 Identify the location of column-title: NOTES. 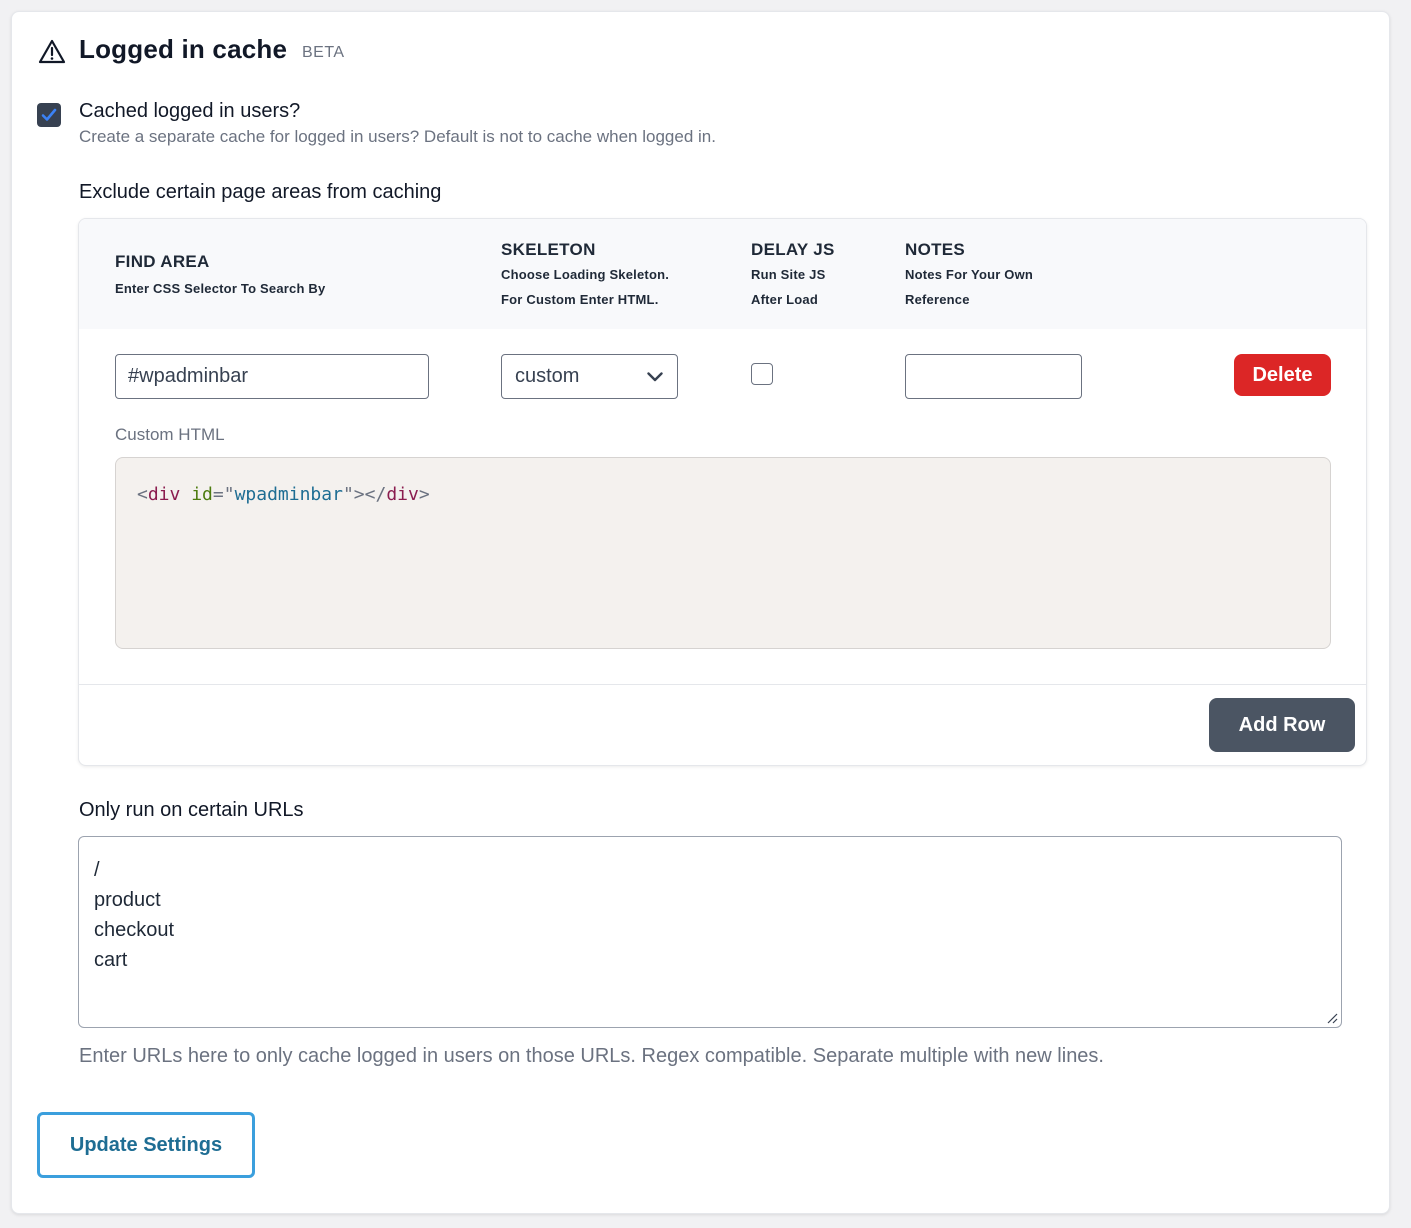
(935, 249).